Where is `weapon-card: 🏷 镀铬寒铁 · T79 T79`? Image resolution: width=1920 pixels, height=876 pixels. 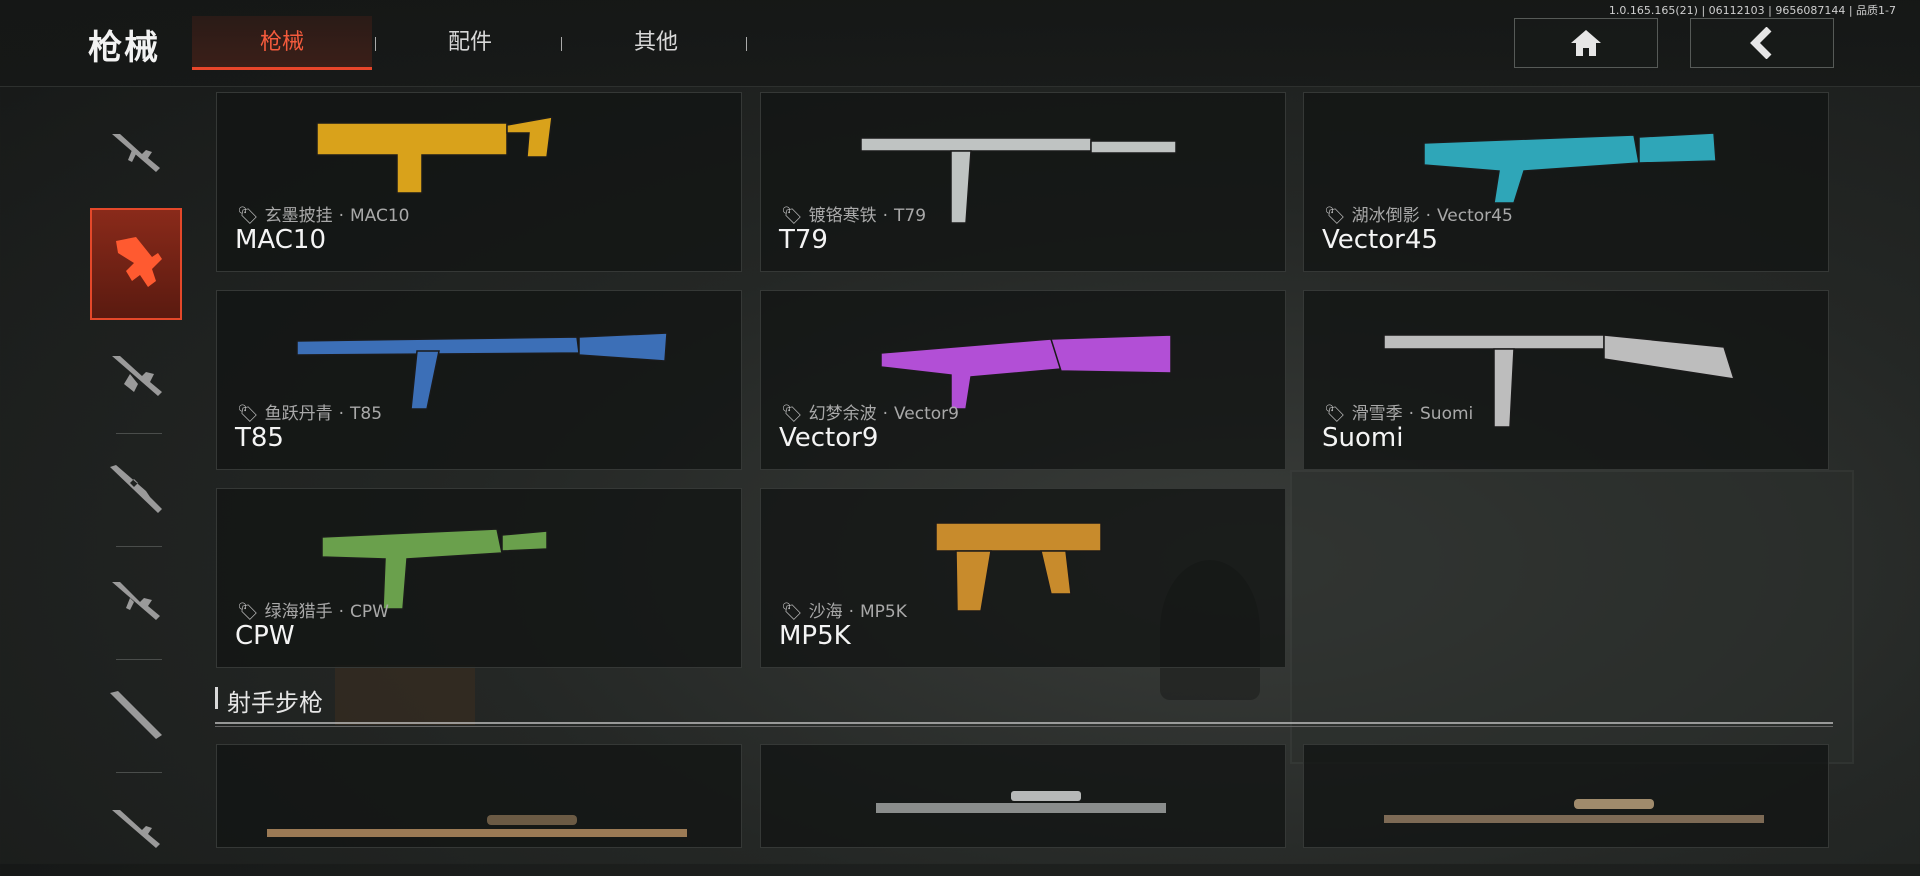
weapon-card: 🏷 镀铬寒铁 · T79 T79 is located at coordinates (1023, 182).